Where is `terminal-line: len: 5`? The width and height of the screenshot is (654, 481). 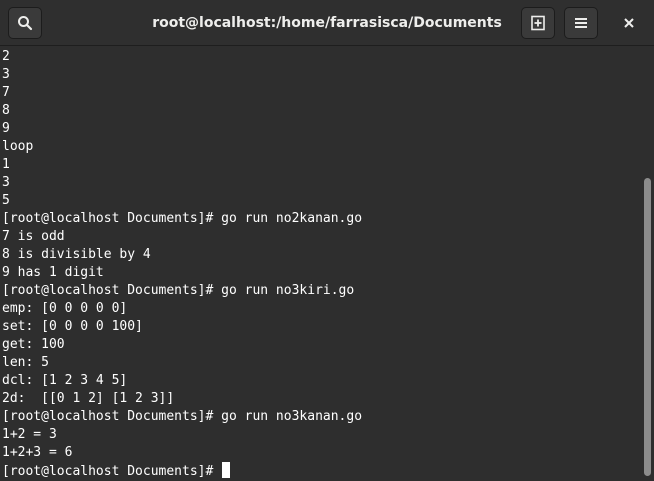 terminal-line: len: 5 is located at coordinates (25, 362).